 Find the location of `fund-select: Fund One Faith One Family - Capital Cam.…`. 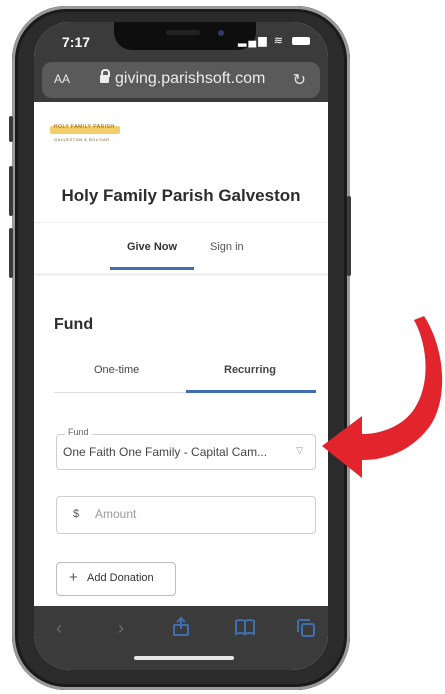

fund-select: Fund One Faith One Family - Capital Cam.… is located at coordinates (186, 448).